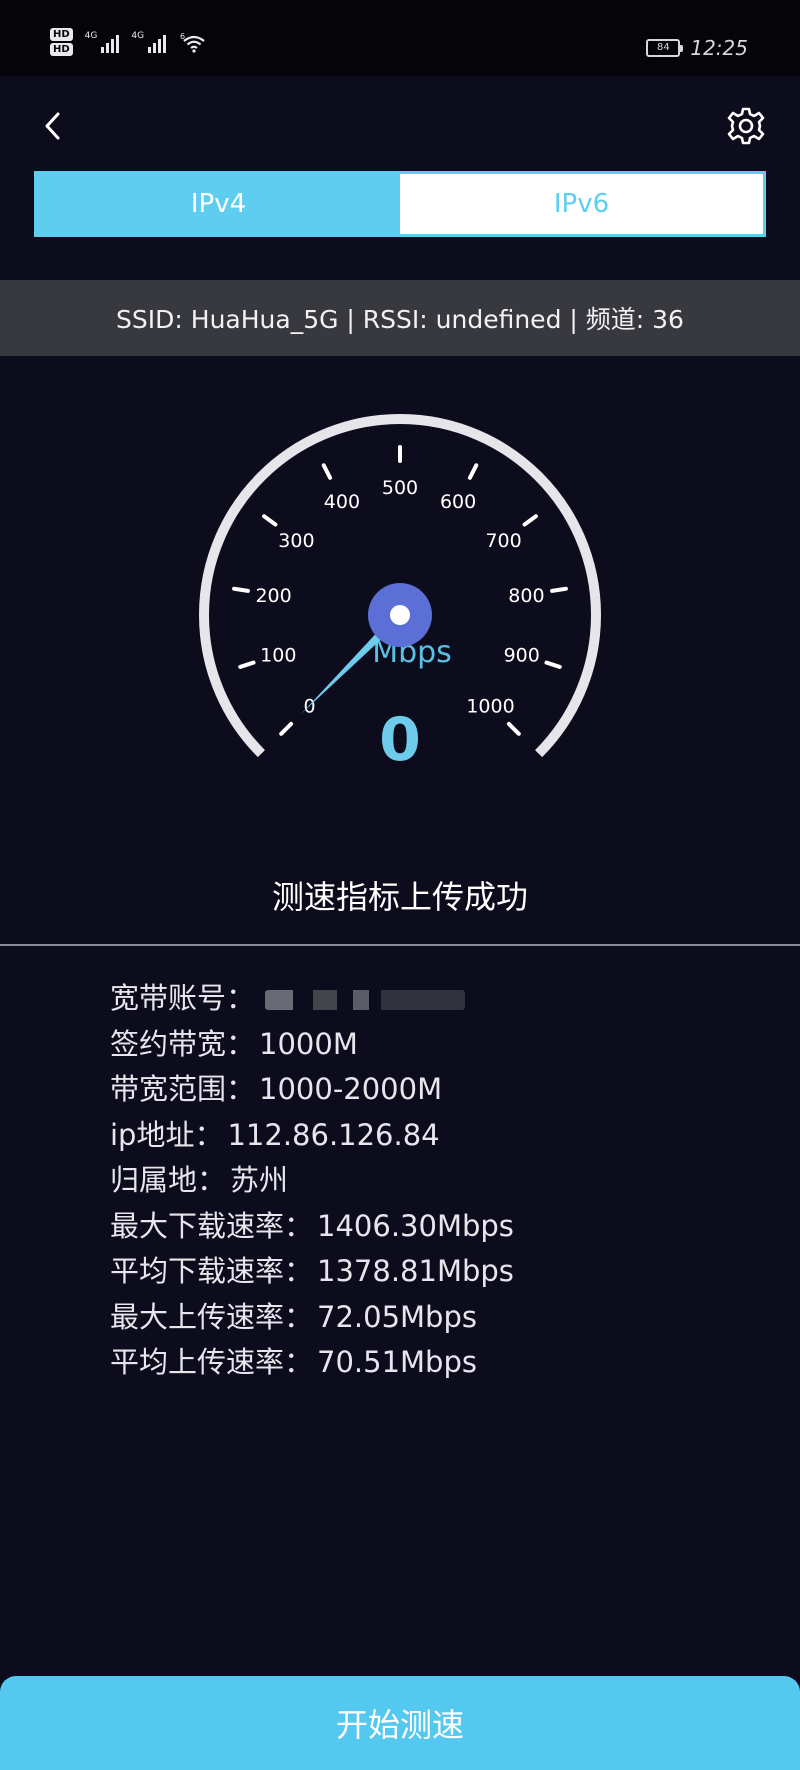 The image size is (800, 1770). I want to click on avg-upload-label: 平均上传速率：, so click(212, 1362).